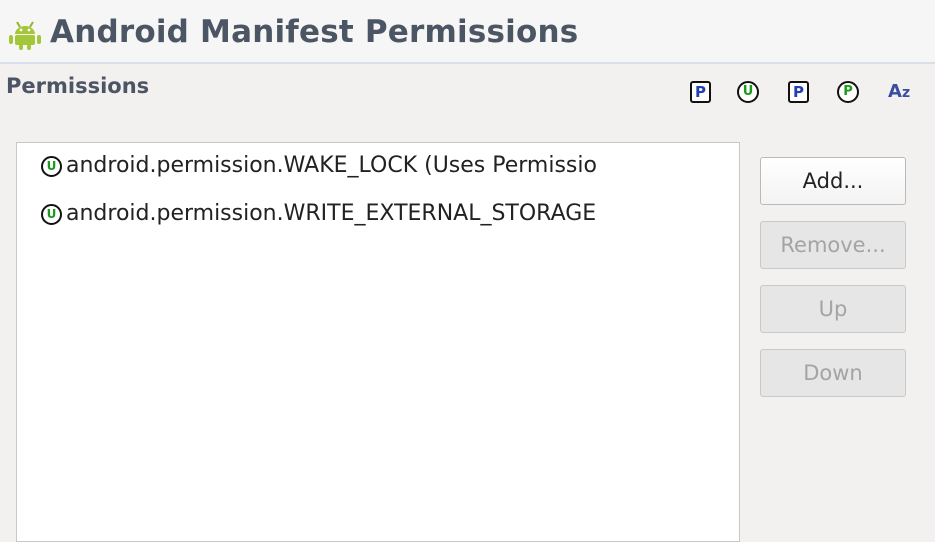 Image resolution: width=935 pixels, height=542 pixels. What do you see at coordinates (78, 86) in the screenshot?
I see `section-title: Permissions` at bounding box center [78, 86].